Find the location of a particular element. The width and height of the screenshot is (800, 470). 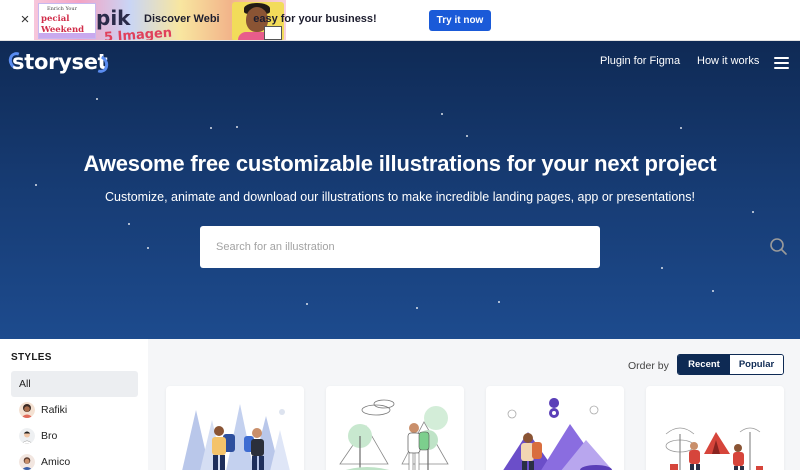

style-item-label: Amico is located at coordinates (56, 462).